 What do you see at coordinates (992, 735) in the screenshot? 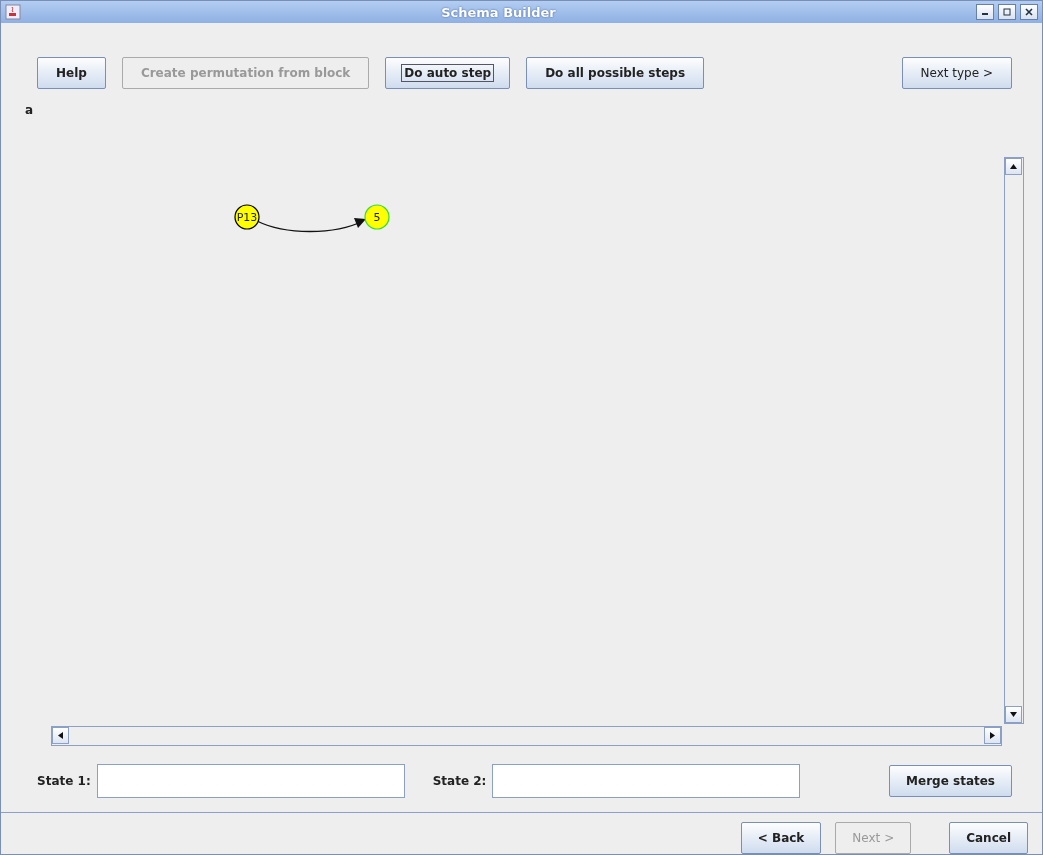
I see `right-arrow-icon` at bounding box center [992, 735].